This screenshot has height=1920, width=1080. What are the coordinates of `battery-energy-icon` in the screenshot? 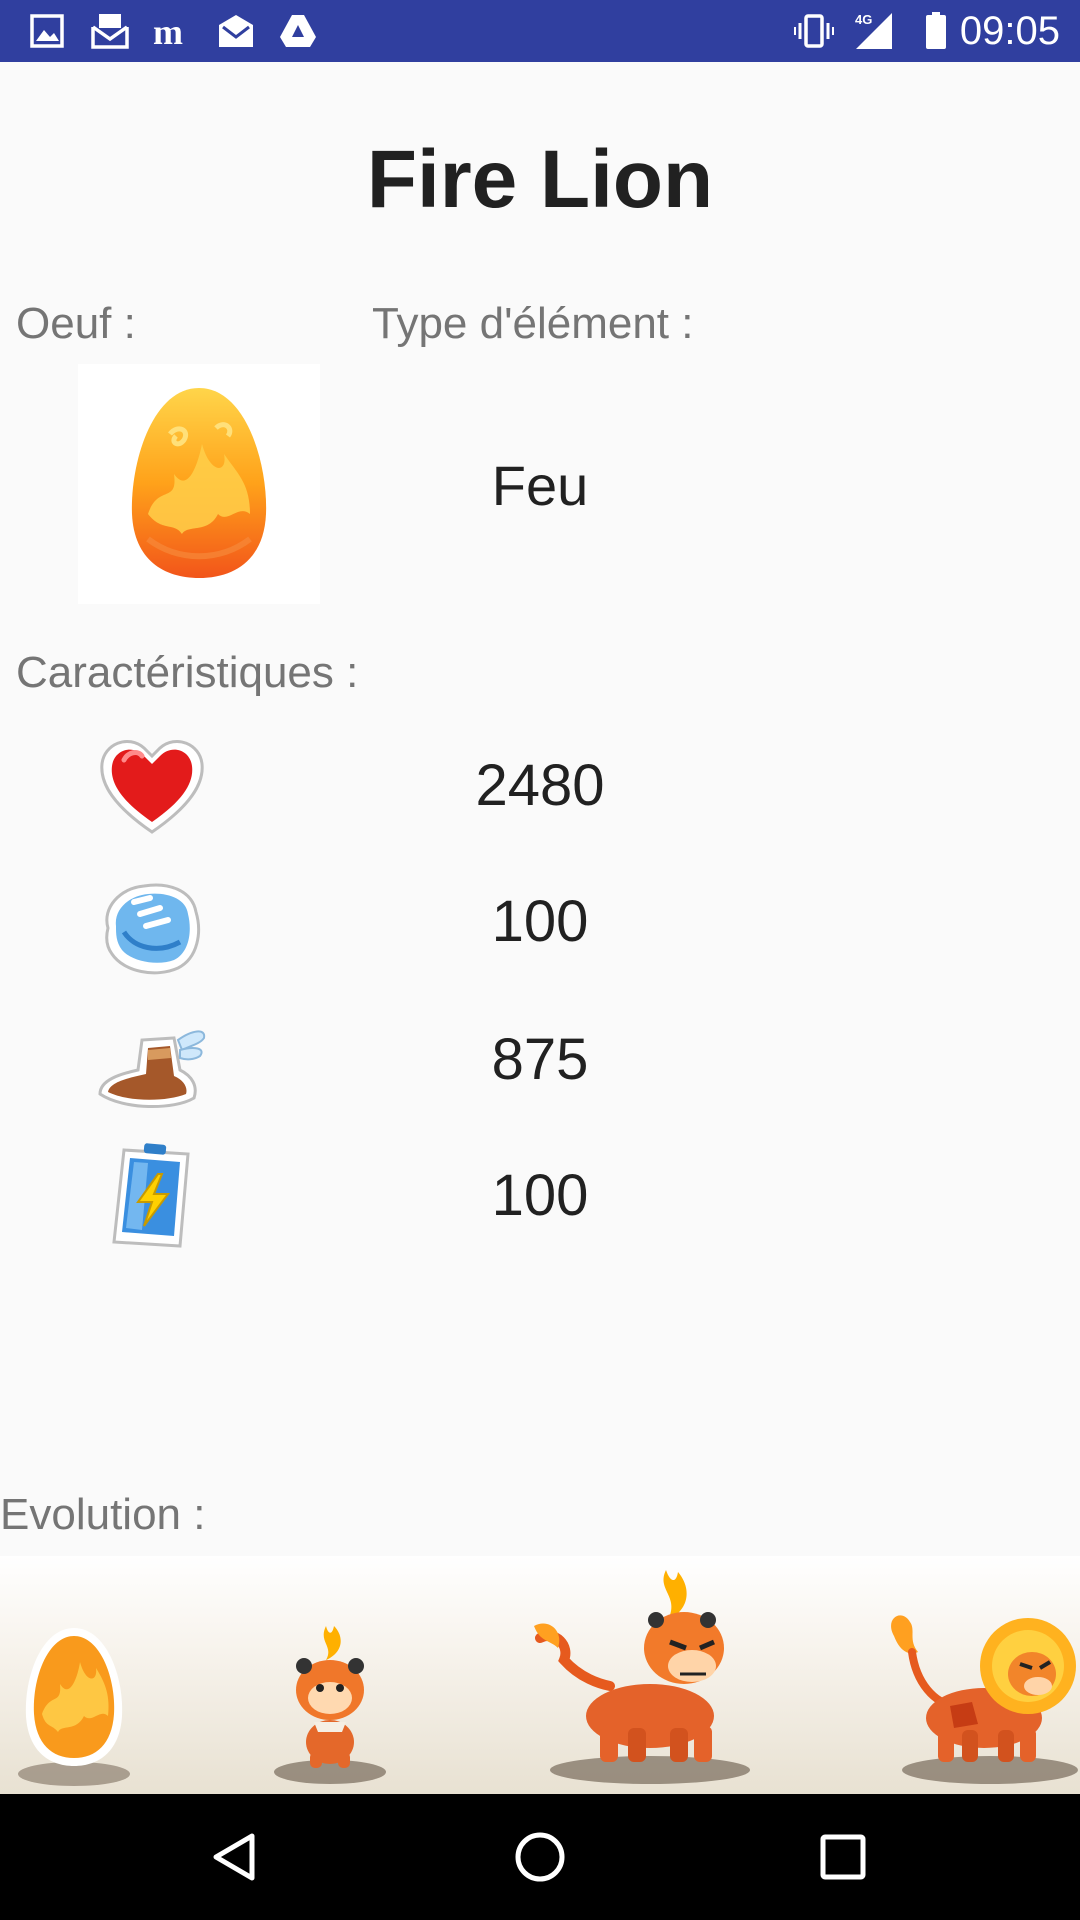 It's located at (151, 1195).